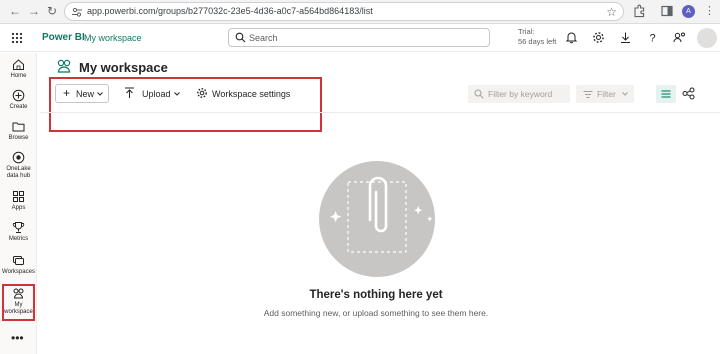 The image size is (720, 354). What do you see at coordinates (18, 95) in the screenshot?
I see `create-icon` at bounding box center [18, 95].